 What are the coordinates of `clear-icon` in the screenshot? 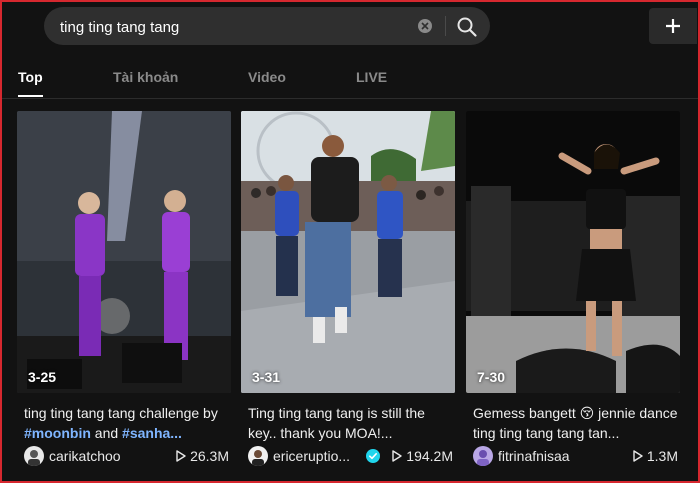 It's located at (425, 26).